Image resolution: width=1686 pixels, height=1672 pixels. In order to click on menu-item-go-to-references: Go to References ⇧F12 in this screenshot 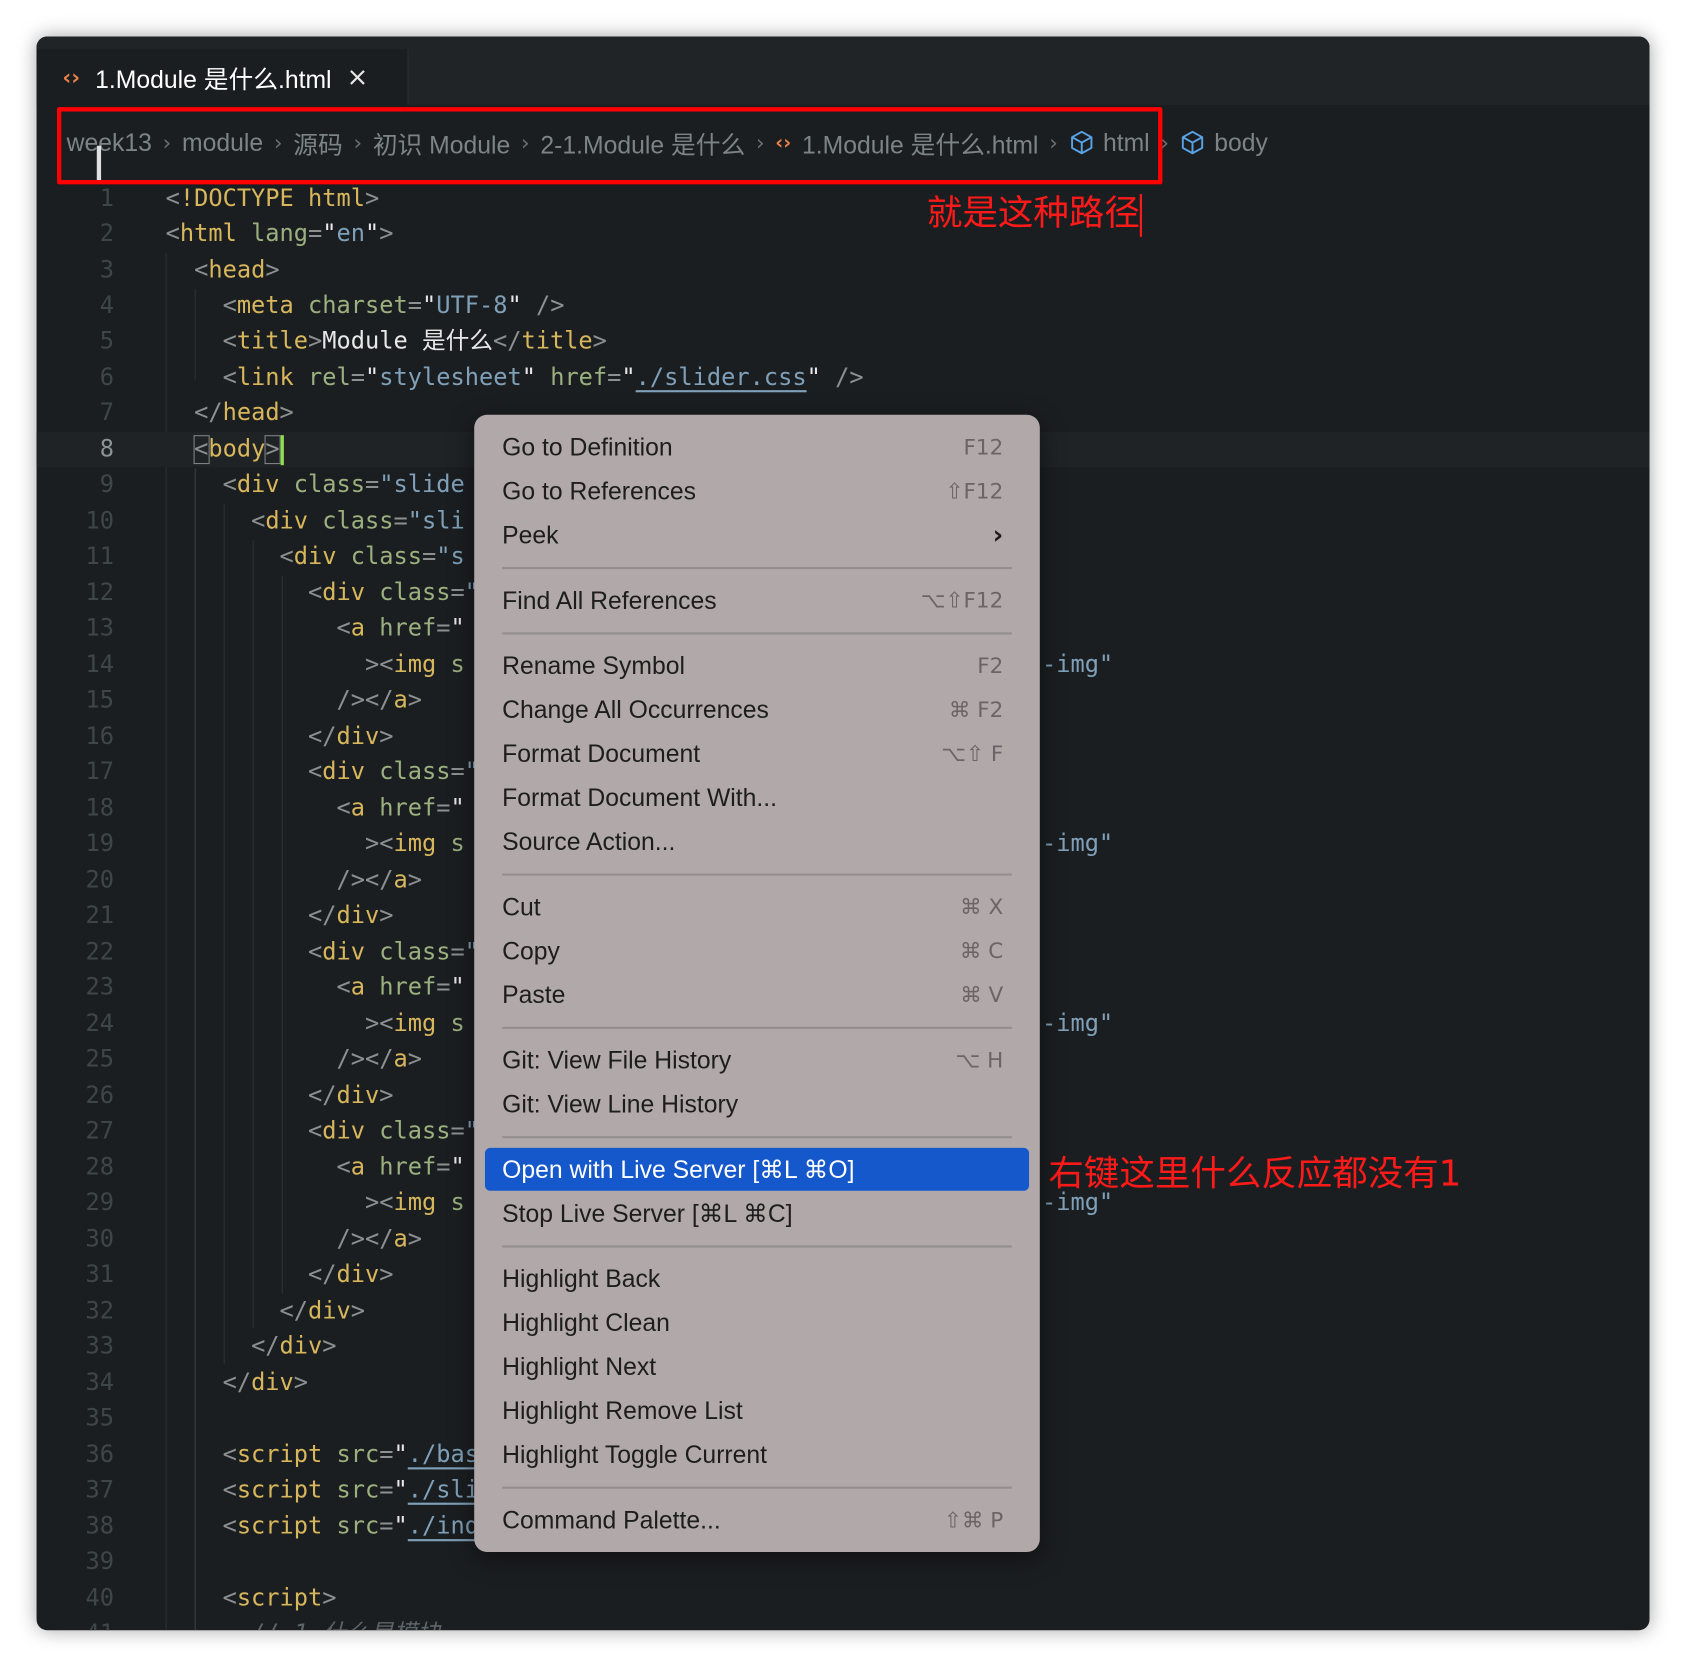, I will do `click(757, 490)`.